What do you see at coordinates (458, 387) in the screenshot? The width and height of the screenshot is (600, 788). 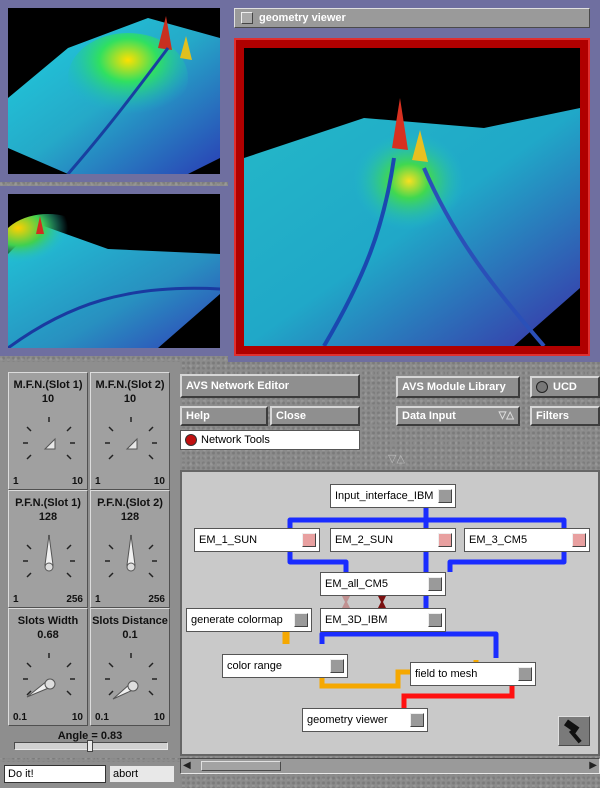 I see `module-library-title: AVS Module Library` at bounding box center [458, 387].